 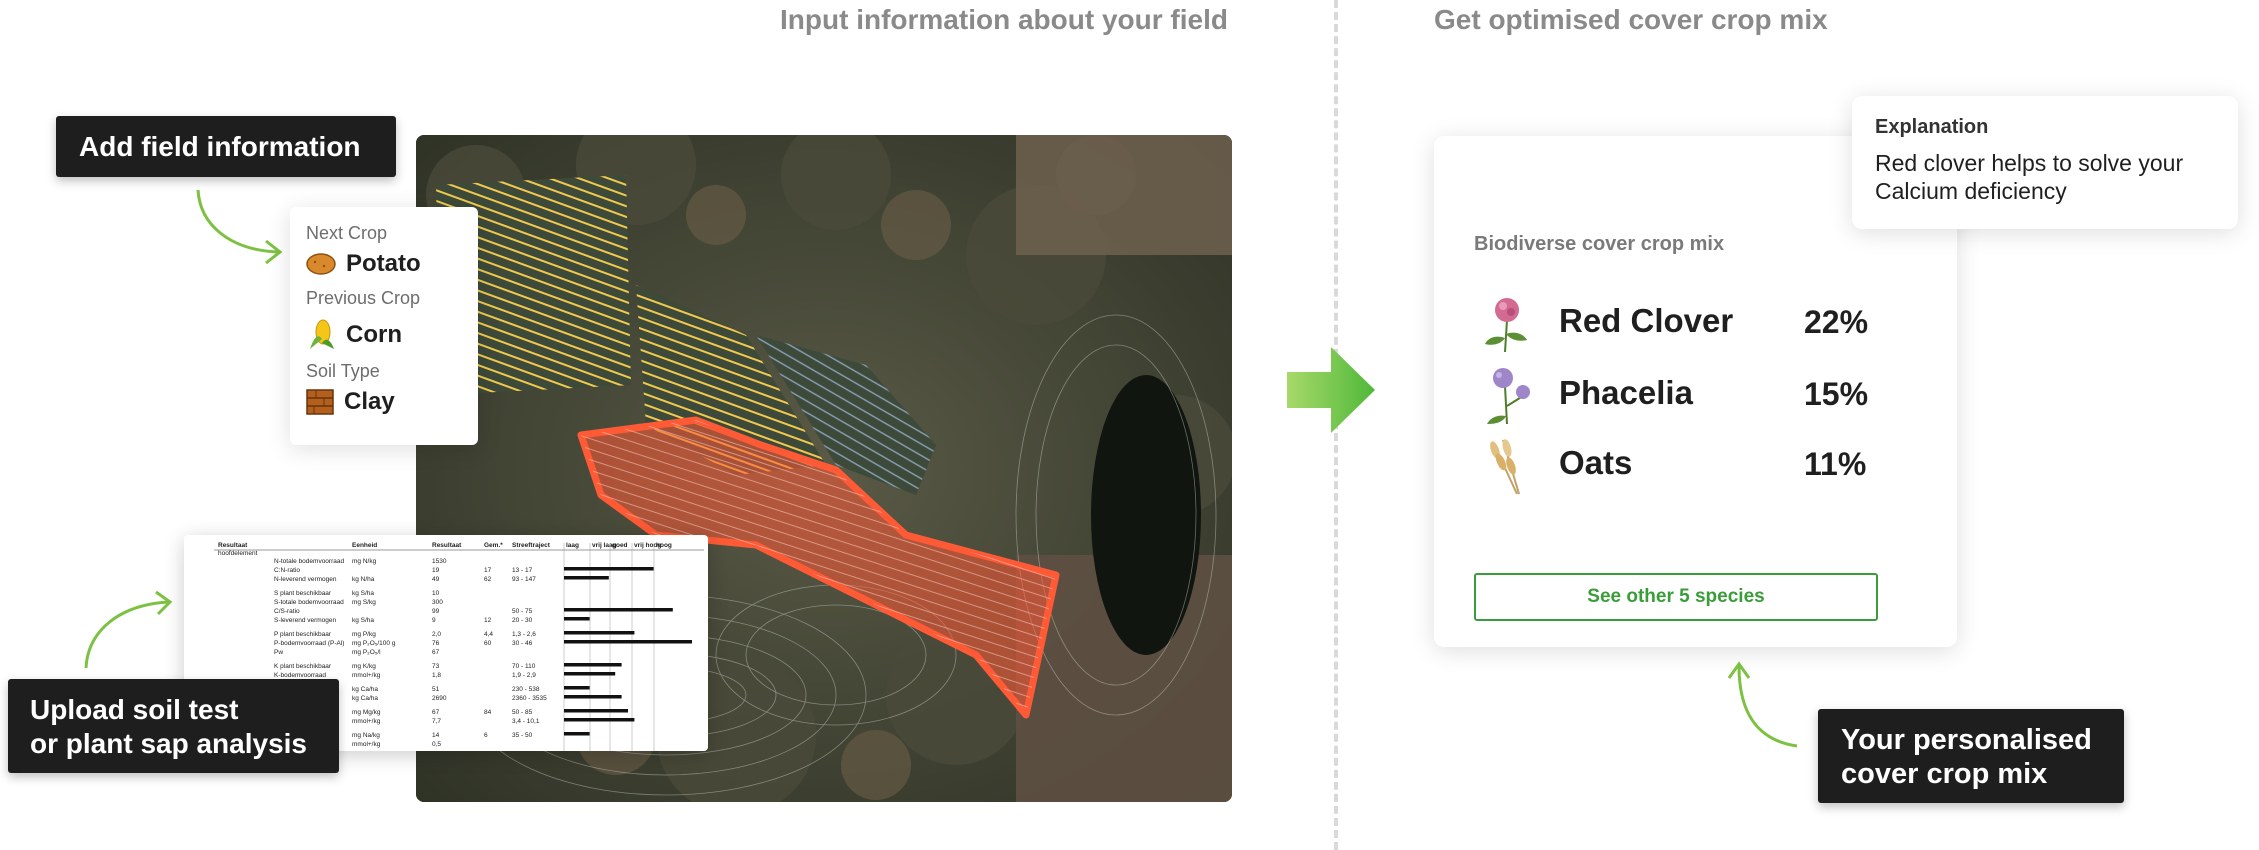 I want to click on table-row-unit: mg P₂O₅/l, so click(x=366, y=652).